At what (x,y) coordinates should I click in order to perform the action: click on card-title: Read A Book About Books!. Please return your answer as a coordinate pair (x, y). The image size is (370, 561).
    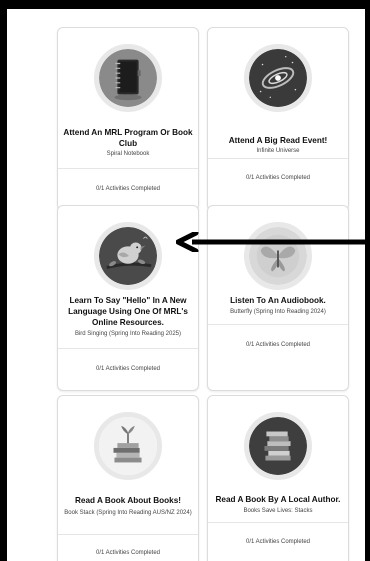
    Looking at the image, I should click on (128, 500).